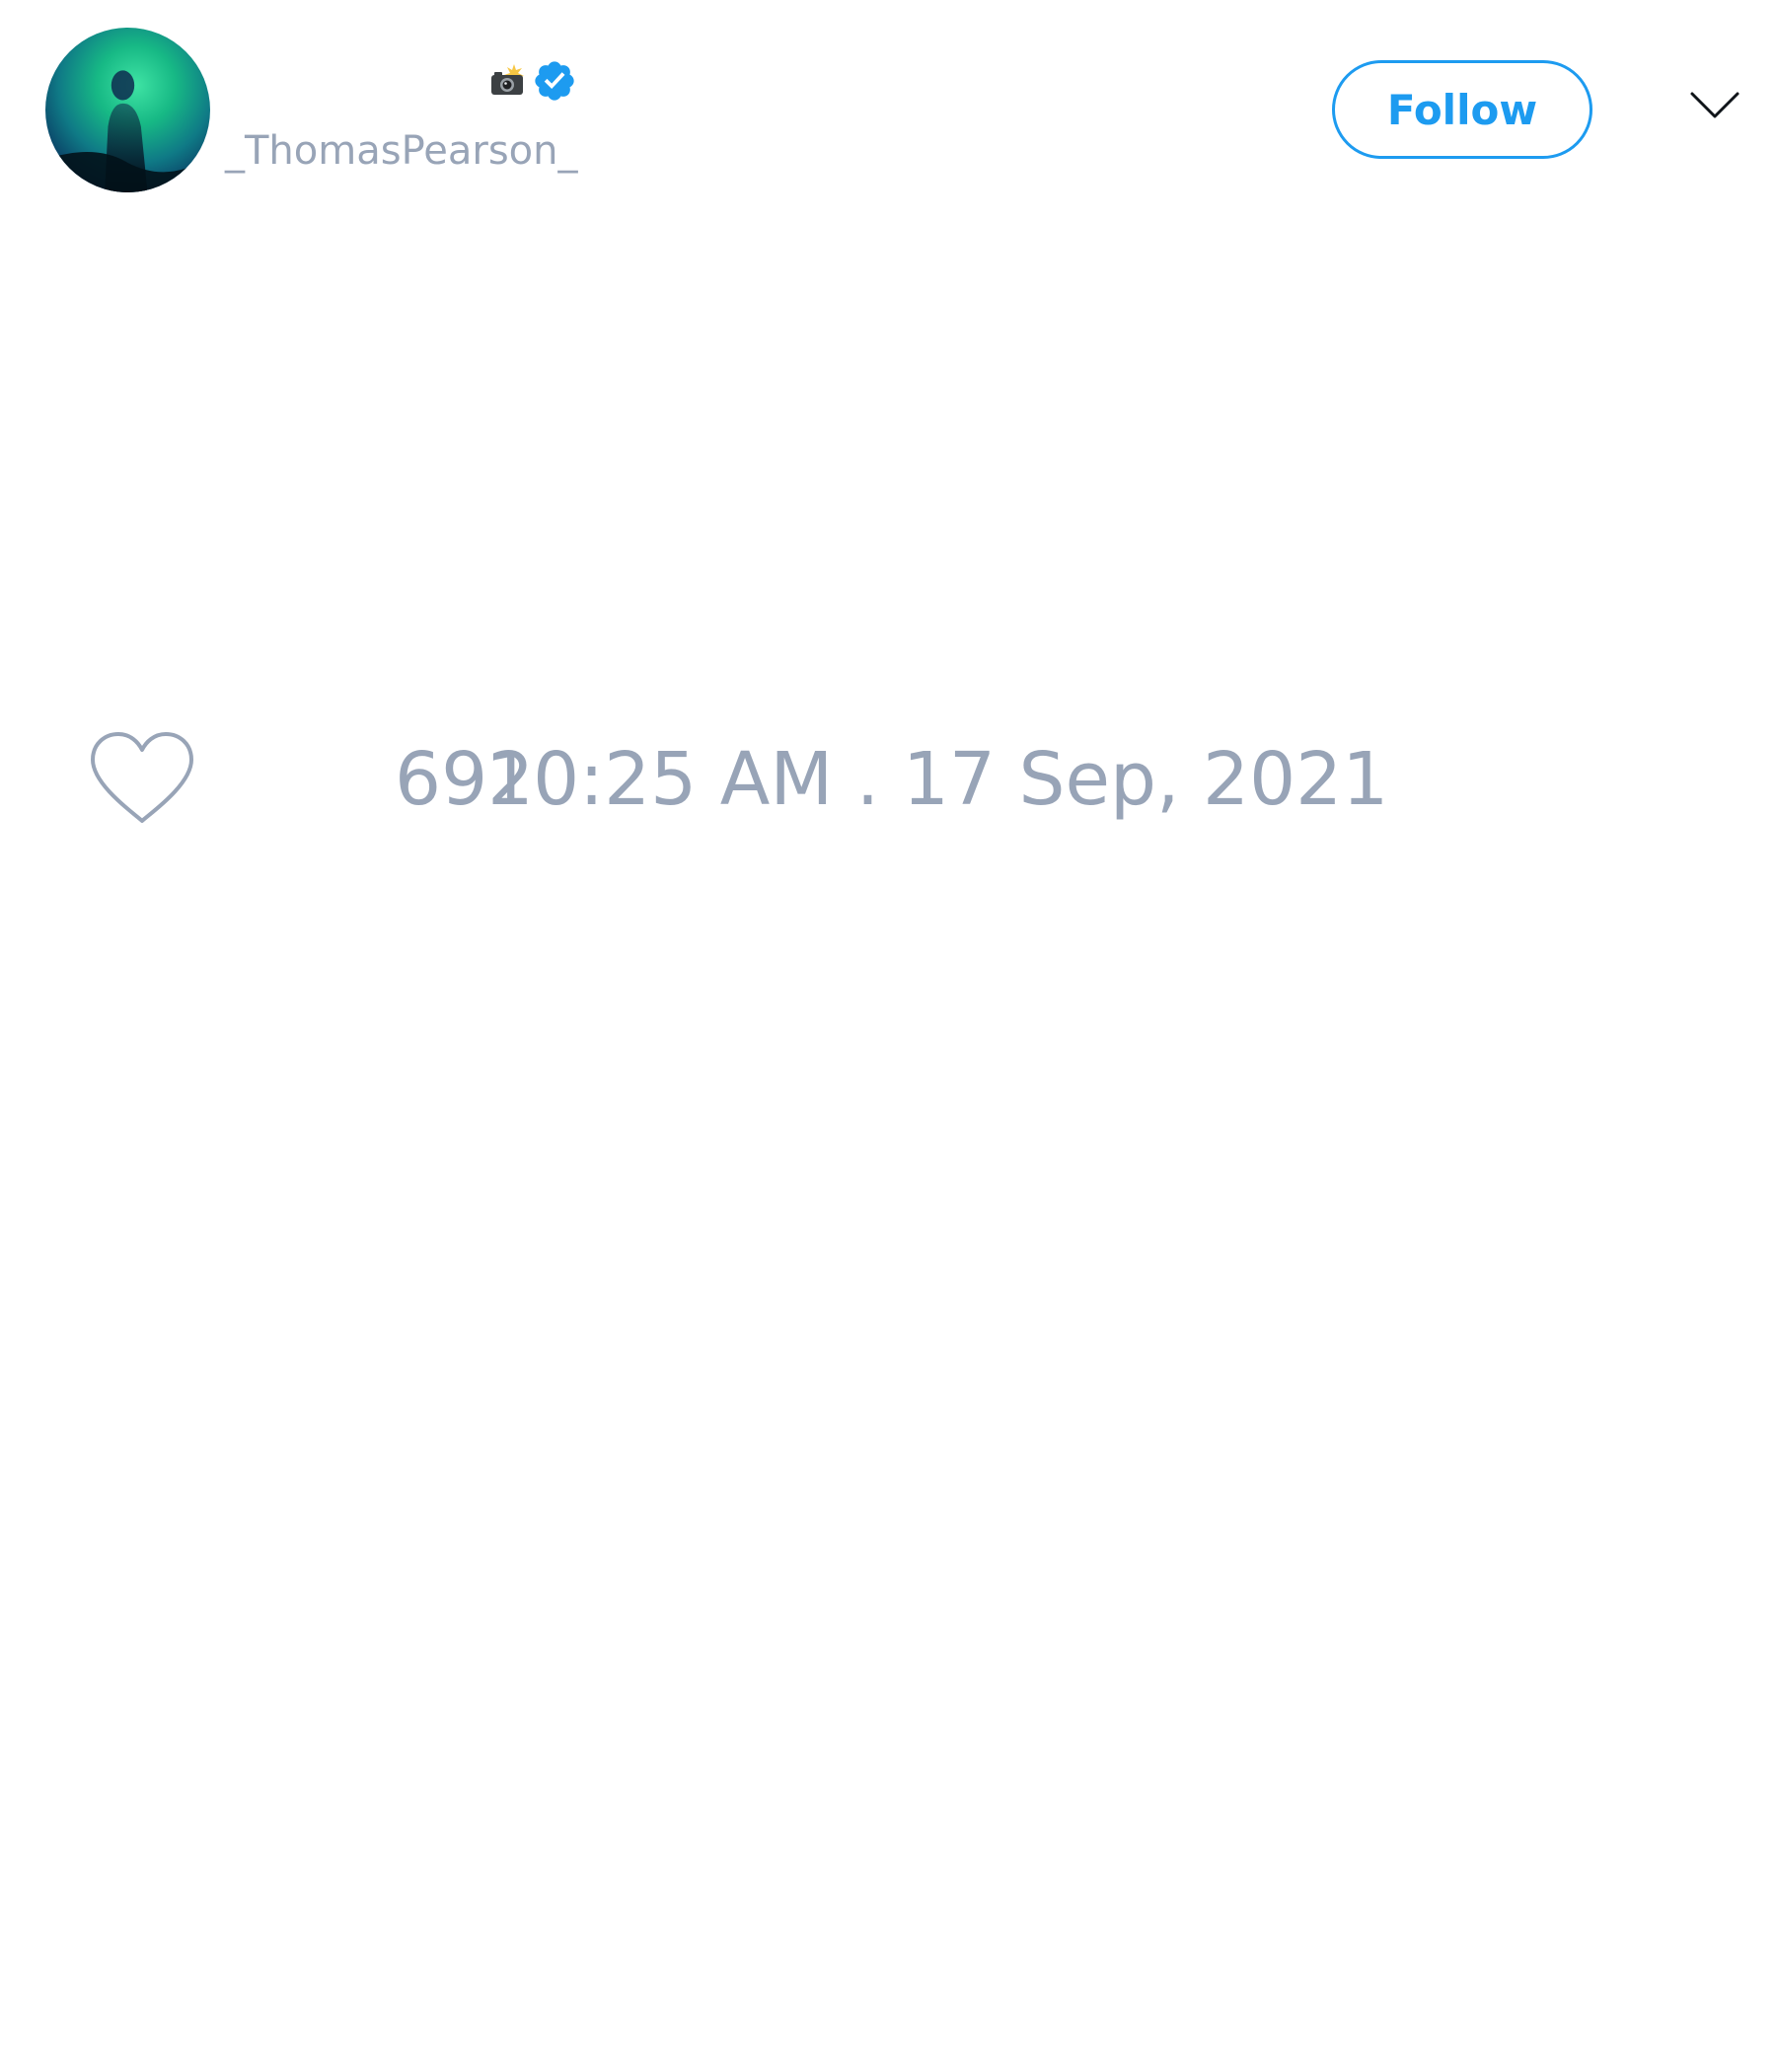 Image resolution: width=1776 pixels, height=2072 pixels. Describe the element at coordinates (142, 780) in the screenshot. I see `heart-outline-icon` at that location.